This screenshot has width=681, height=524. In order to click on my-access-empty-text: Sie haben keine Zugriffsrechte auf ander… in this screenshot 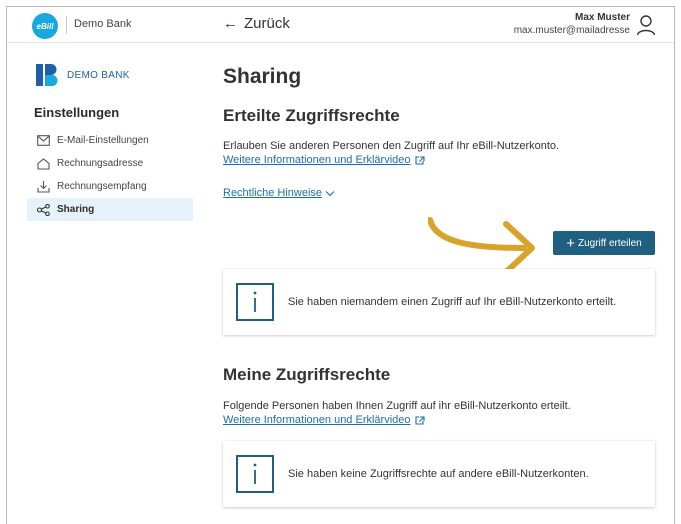, I will do `click(438, 474)`.